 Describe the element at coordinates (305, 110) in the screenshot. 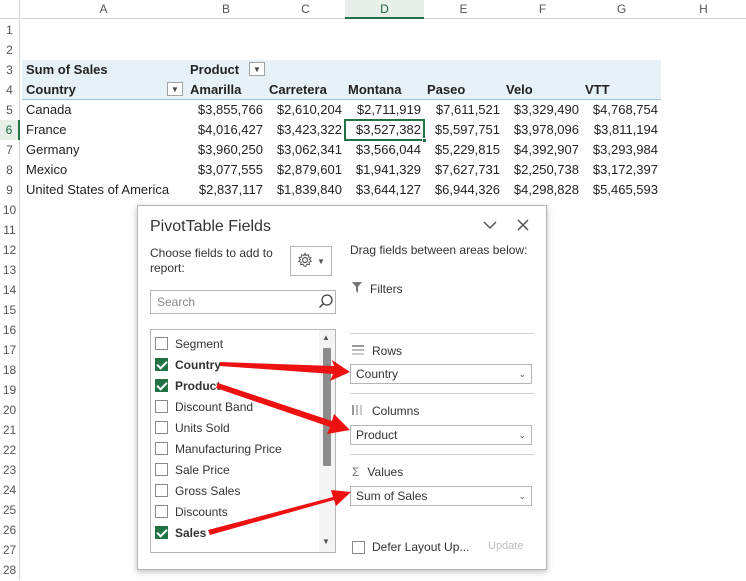

I see `value-cell: $2,610,204` at that location.